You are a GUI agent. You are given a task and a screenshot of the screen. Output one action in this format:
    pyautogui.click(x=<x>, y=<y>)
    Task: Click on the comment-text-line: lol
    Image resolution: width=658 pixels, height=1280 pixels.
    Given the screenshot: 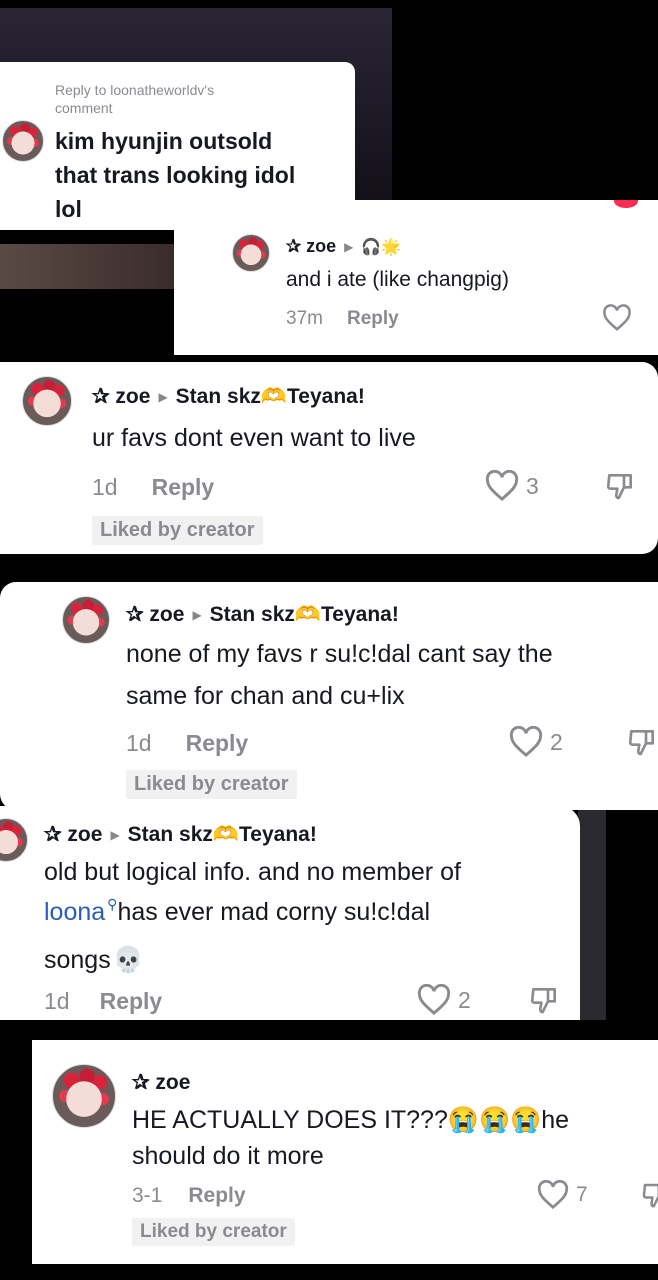 What is the action you would take?
    pyautogui.click(x=68, y=209)
    